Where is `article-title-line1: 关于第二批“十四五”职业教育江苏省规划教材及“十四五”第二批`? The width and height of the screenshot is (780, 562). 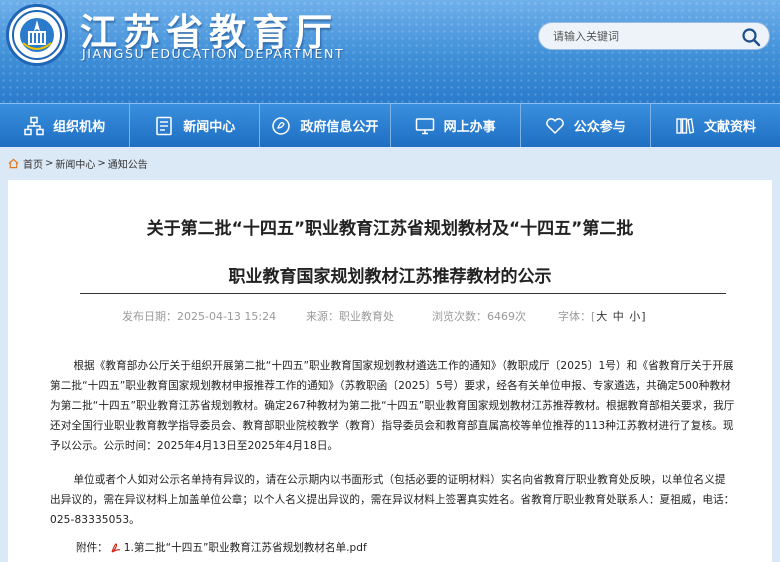 article-title-line1: 关于第二批“十四五”职业教育江苏省规划教材及“十四五”第二批 is located at coordinates (390, 229).